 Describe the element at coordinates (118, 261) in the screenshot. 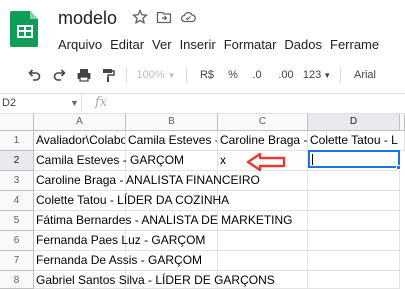

I see `cell-a7: Fernanda De Assis - GARÇOM` at that location.